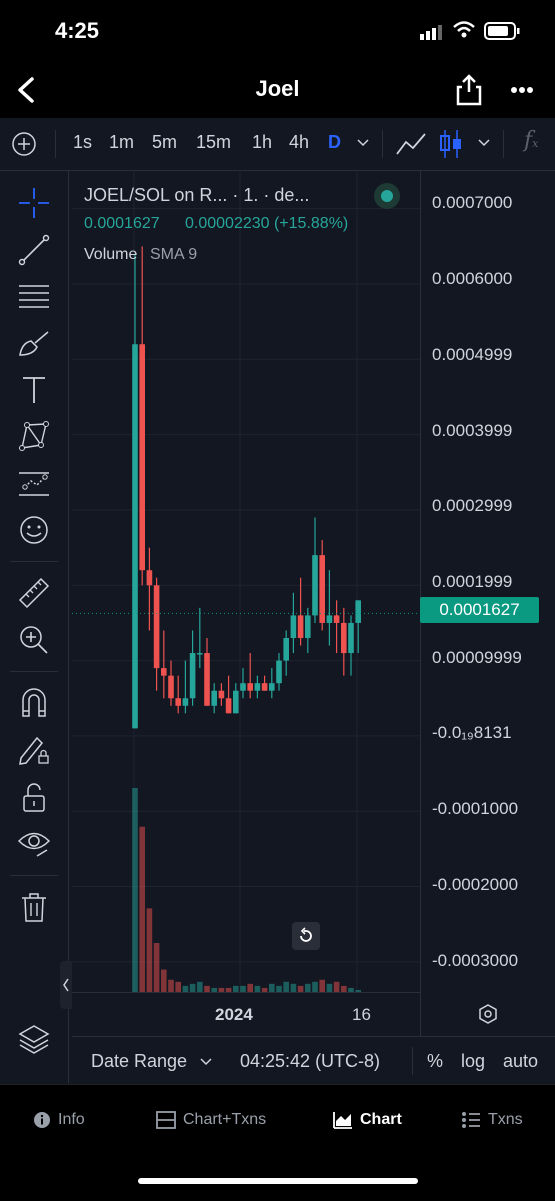 The image size is (555, 1201). I want to click on collapse-sidebar-handle, so click(66, 985).